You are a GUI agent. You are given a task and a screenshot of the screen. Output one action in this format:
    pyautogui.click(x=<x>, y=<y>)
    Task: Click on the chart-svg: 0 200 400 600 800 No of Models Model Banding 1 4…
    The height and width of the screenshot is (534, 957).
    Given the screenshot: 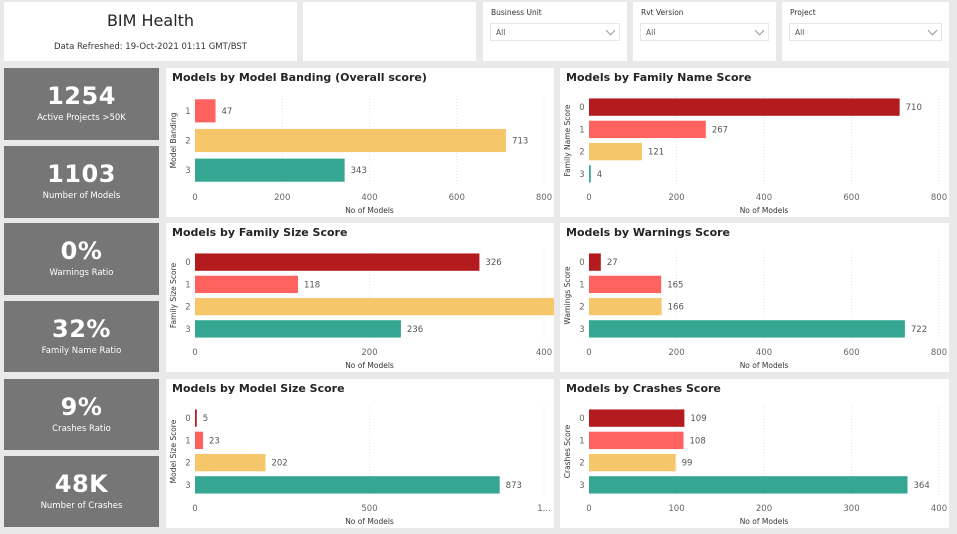 What is the action you would take?
    pyautogui.click(x=360, y=155)
    